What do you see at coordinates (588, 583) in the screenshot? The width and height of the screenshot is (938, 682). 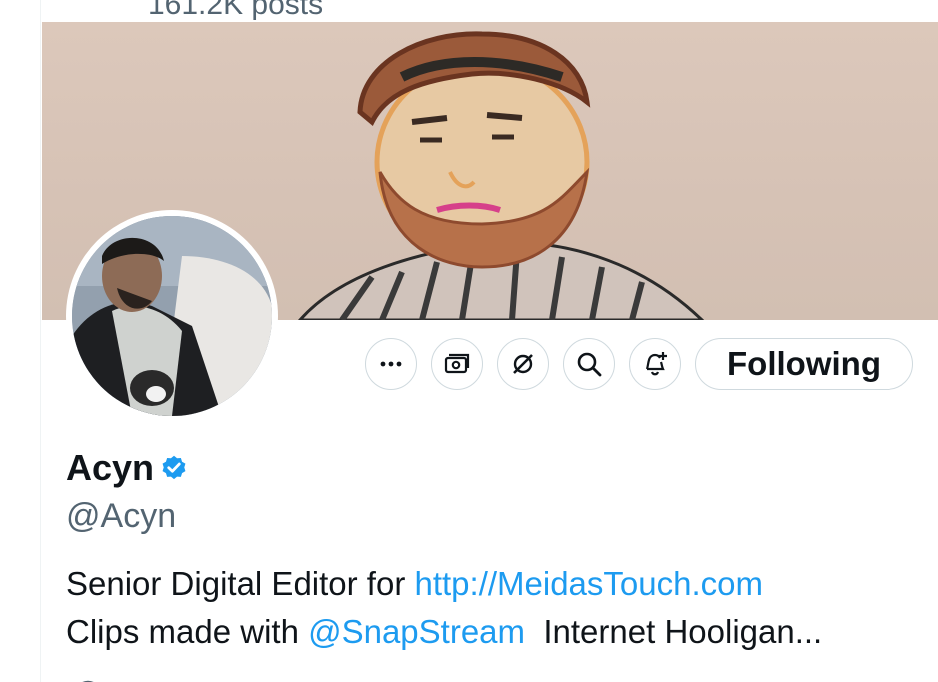 I see `bio-link: http://MeidasTouch.com` at bounding box center [588, 583].